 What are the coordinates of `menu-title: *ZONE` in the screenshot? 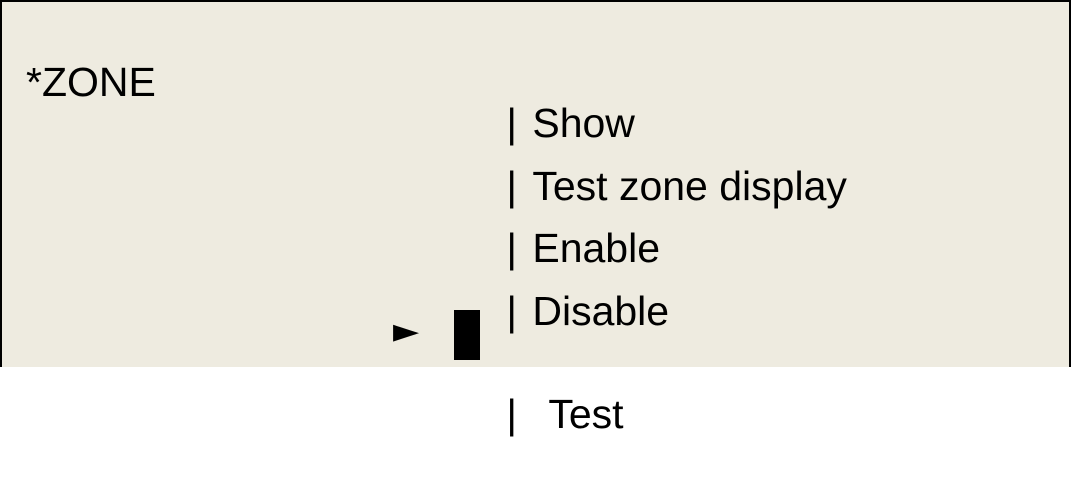 It's located at (91, 82).